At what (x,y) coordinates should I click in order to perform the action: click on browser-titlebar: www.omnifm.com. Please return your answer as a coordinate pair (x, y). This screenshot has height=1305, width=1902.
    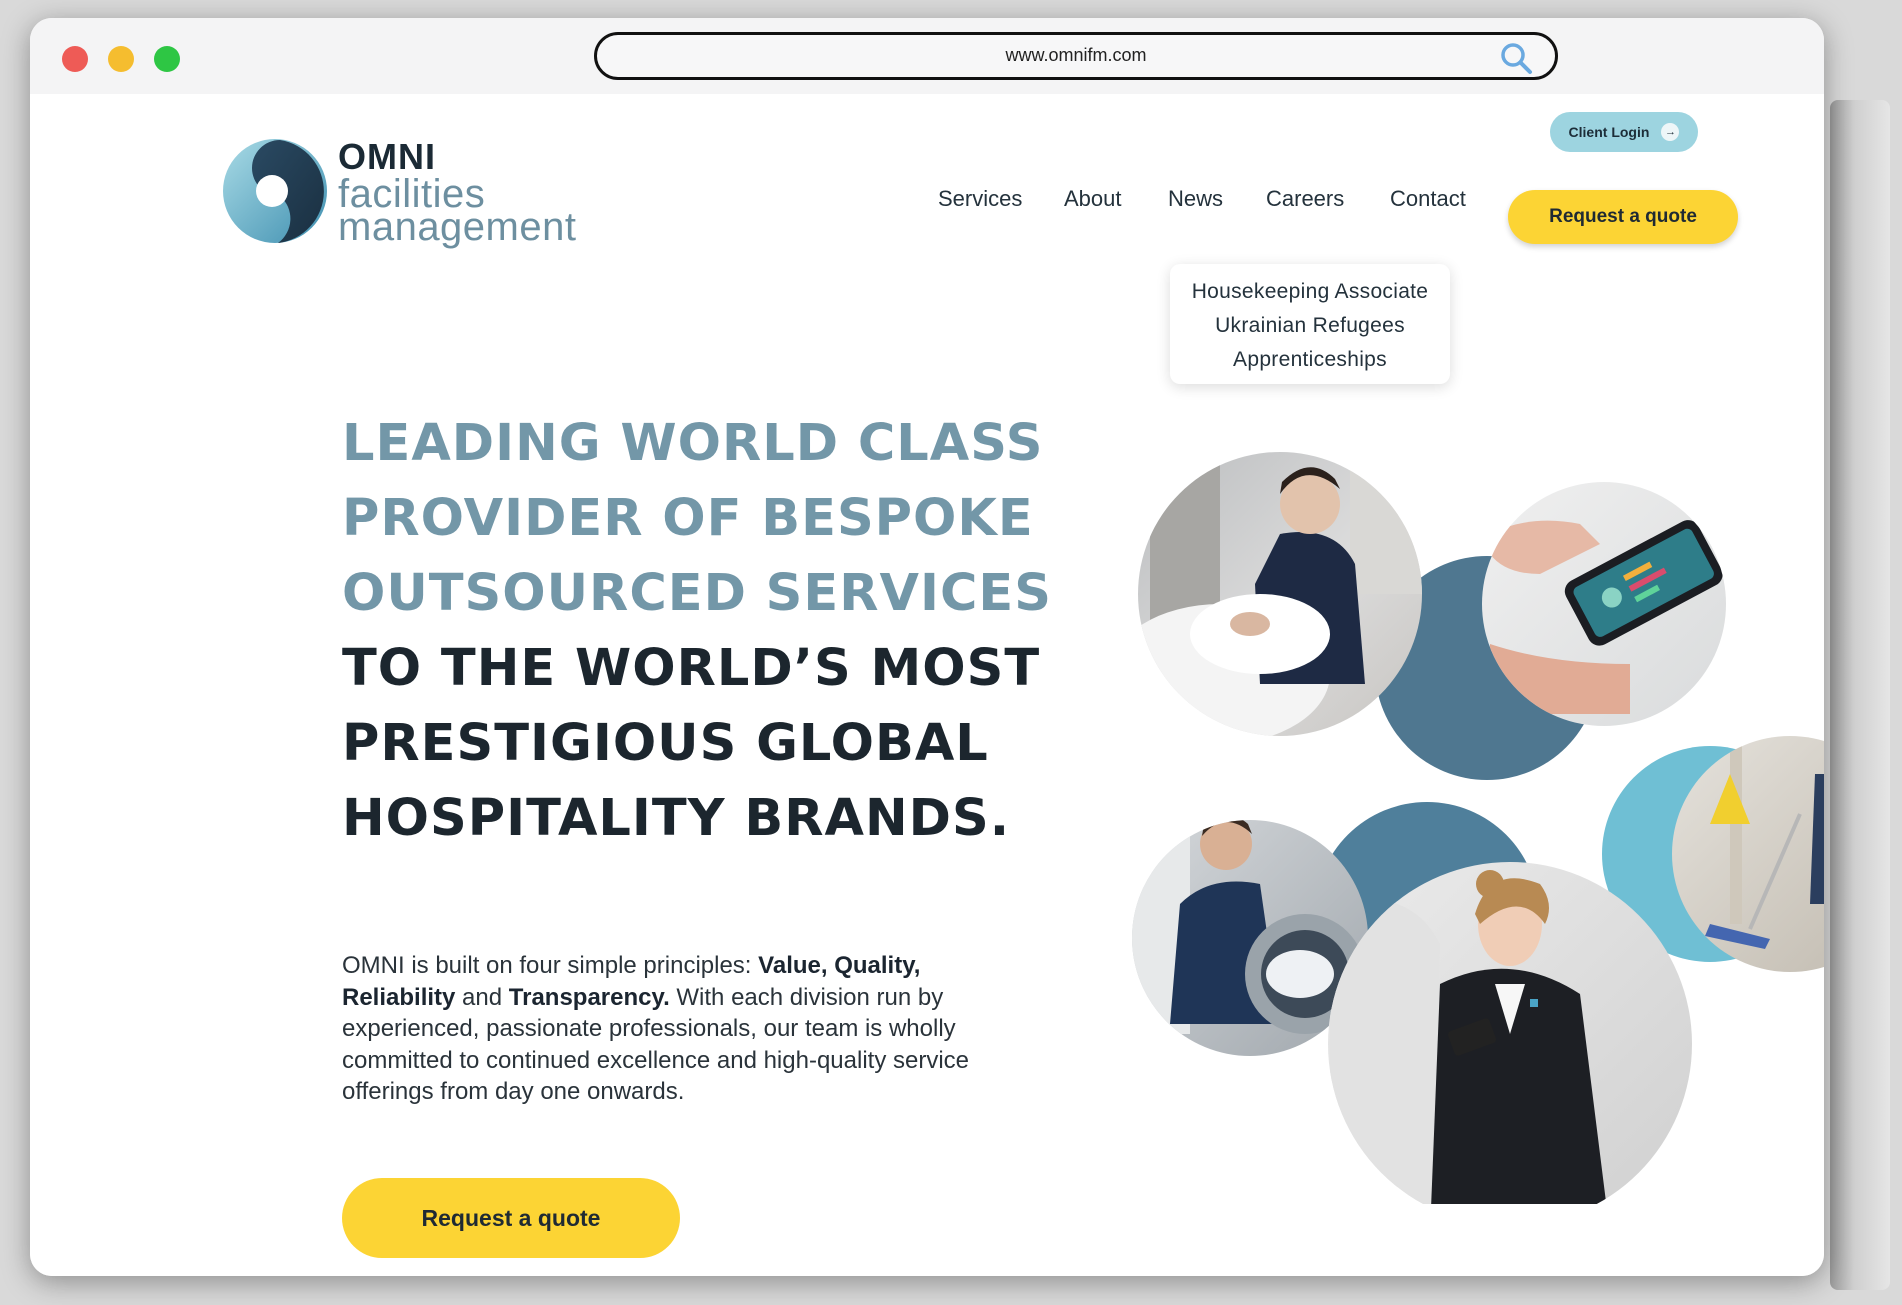
    Looking at the image, I should click on (927, 56).